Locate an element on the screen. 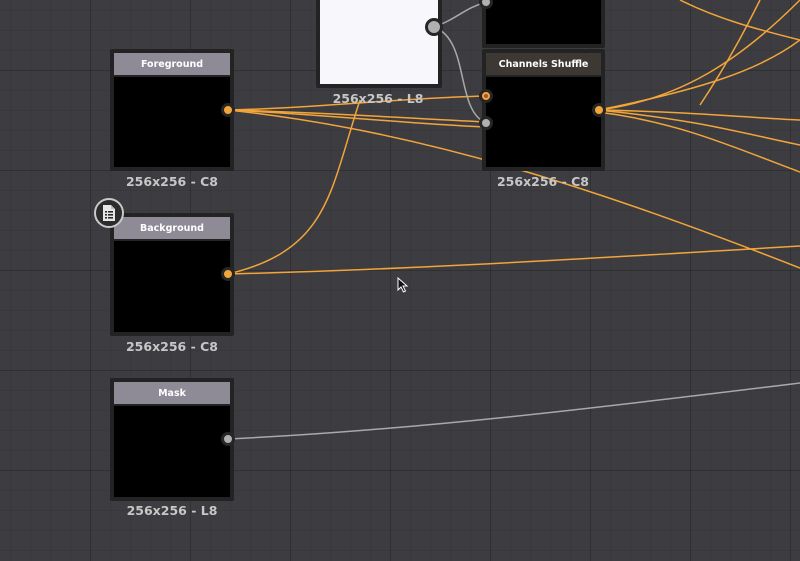 The height and width of the screenshot is (561, 800). wire-foreground-to-shuffle-in3 is located at coordinates (357, 118).